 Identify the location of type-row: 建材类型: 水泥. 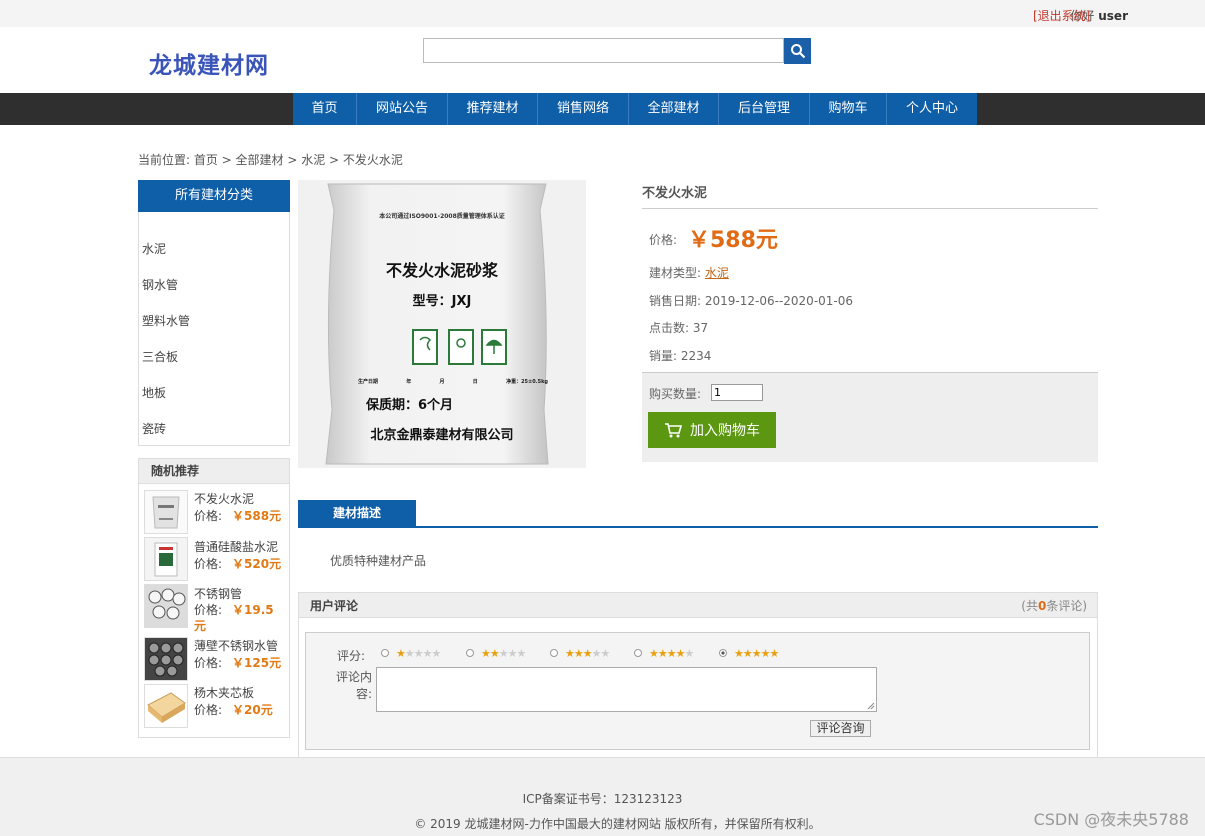
(689, 273).